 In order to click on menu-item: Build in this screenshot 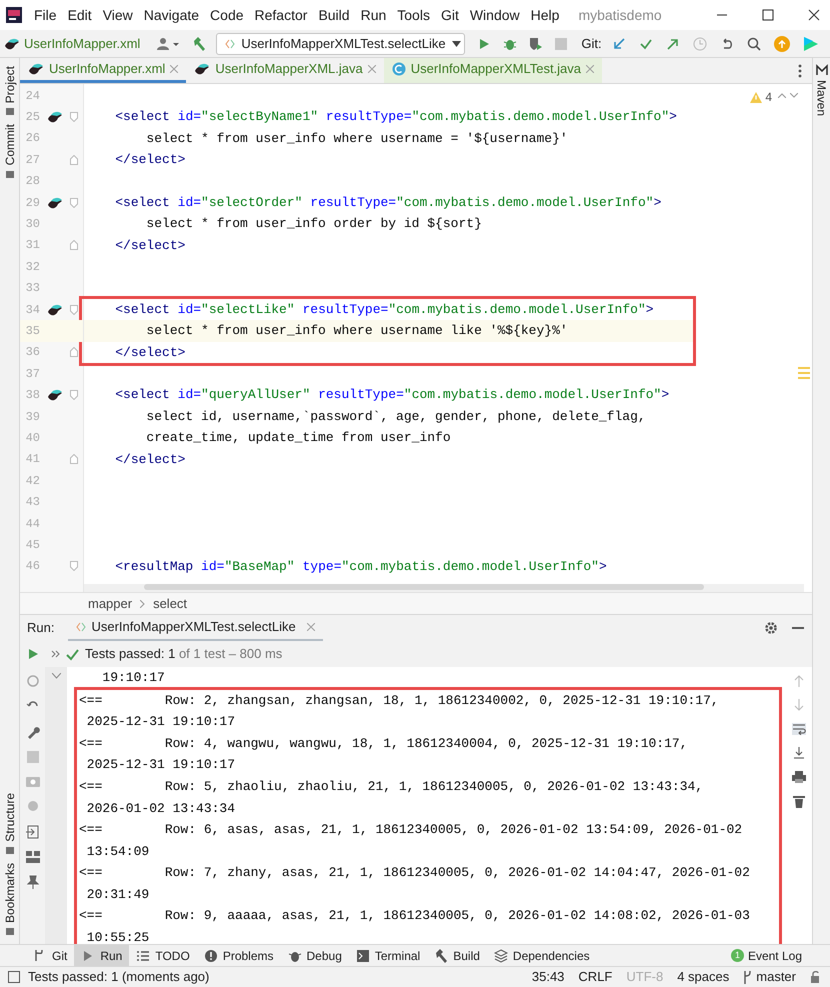, I will do `click(334, 15)`.